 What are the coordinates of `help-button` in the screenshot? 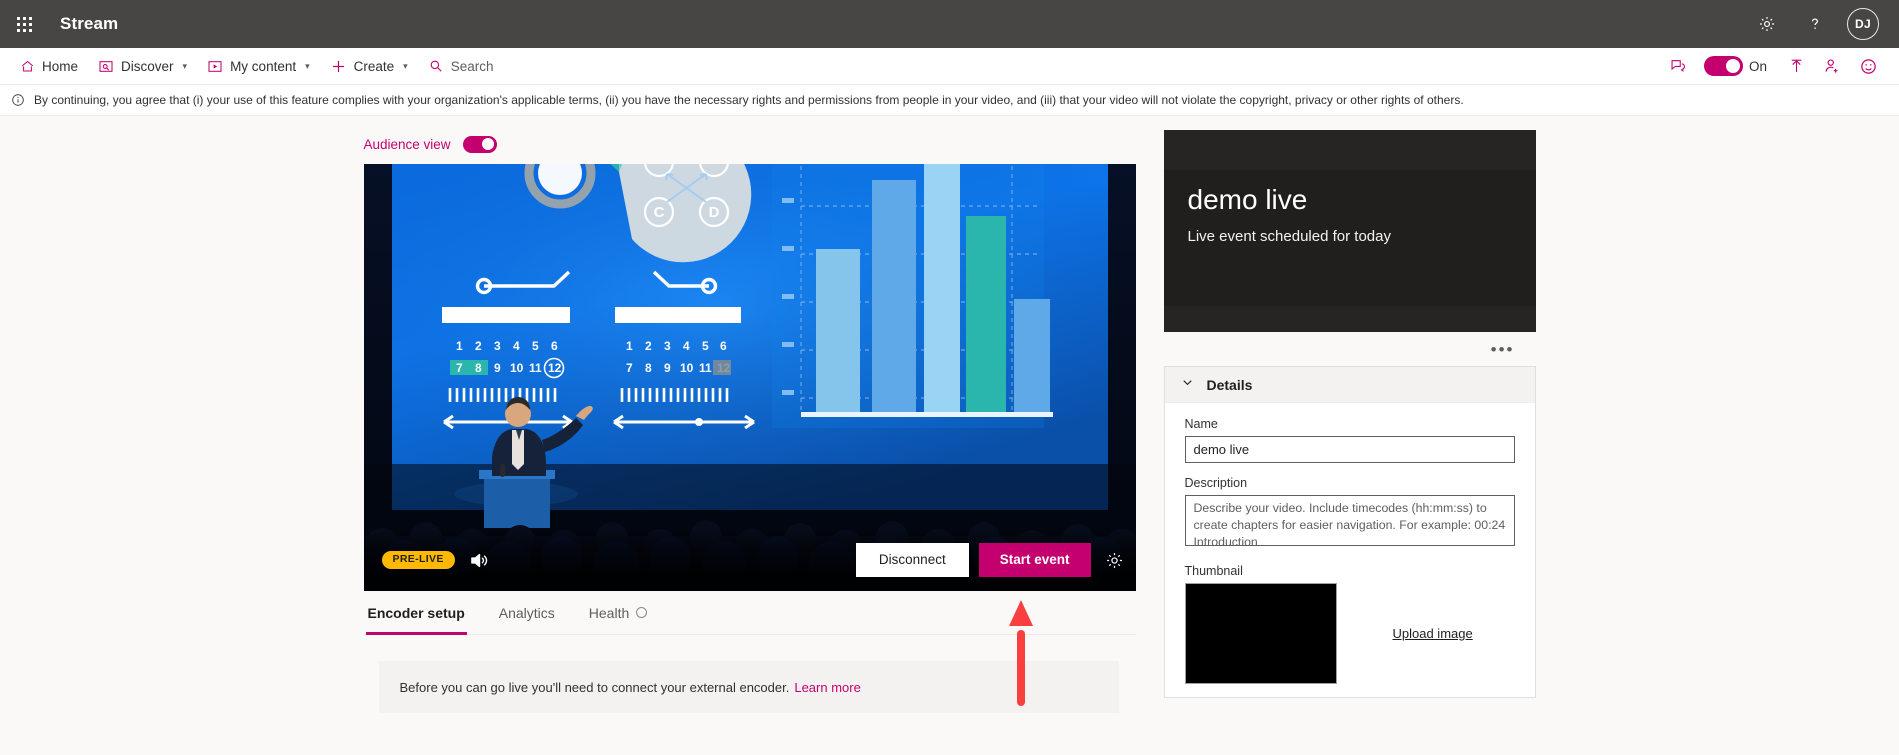 It's located at (1815, 24).